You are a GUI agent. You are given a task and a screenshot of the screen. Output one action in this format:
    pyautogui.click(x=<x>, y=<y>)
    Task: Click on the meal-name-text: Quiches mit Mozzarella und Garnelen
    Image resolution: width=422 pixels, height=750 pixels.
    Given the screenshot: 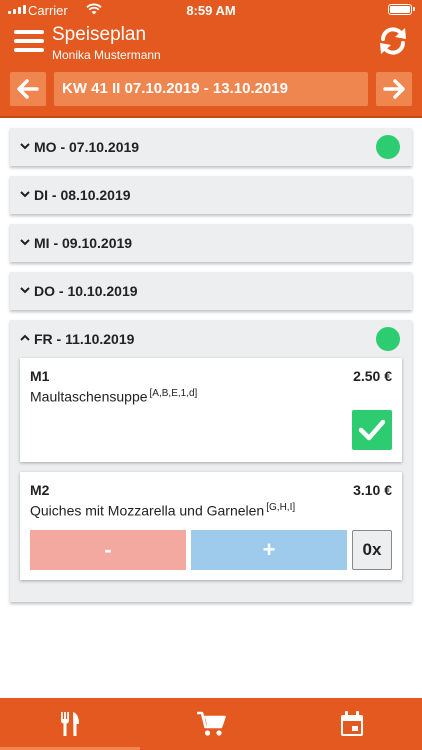 What is the action you would take?
    pyautogui.click(x=147, y=510)
    